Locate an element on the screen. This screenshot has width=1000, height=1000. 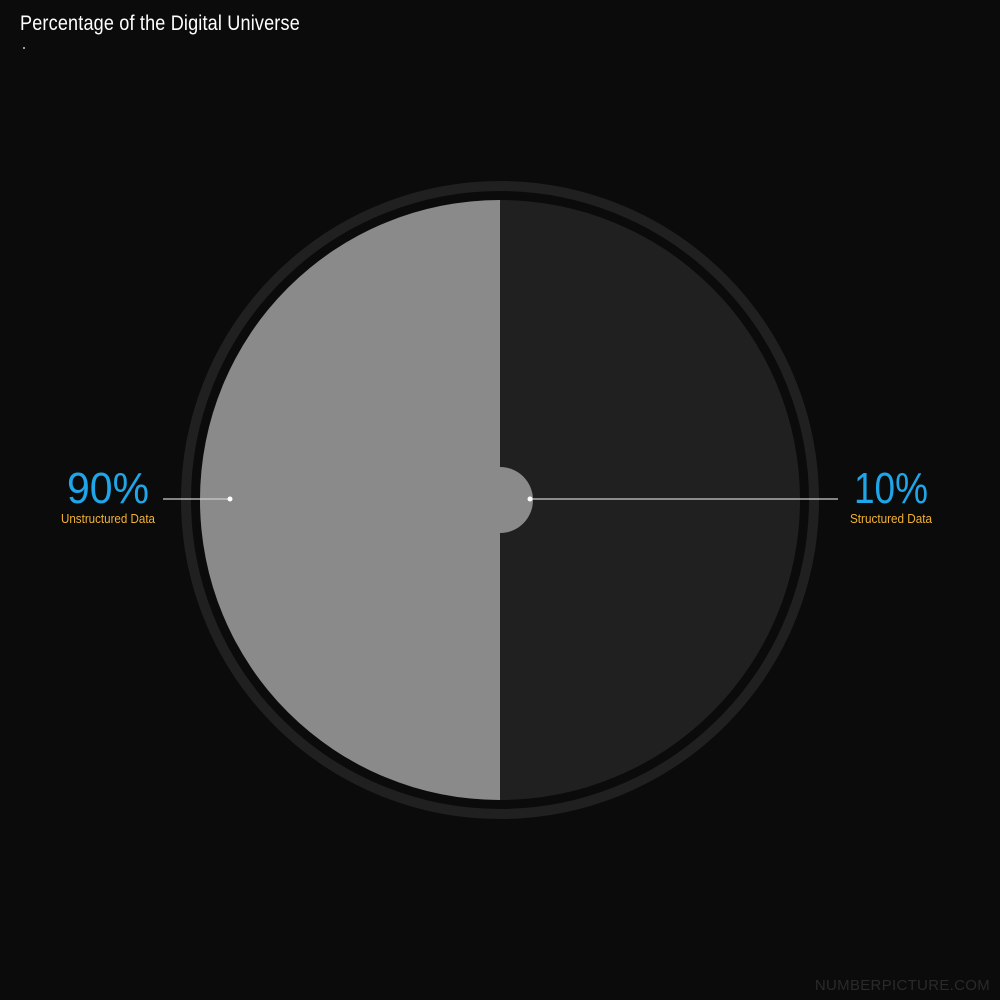
label-unstructured: Unstructured Data is located at coordinates (108, 519).